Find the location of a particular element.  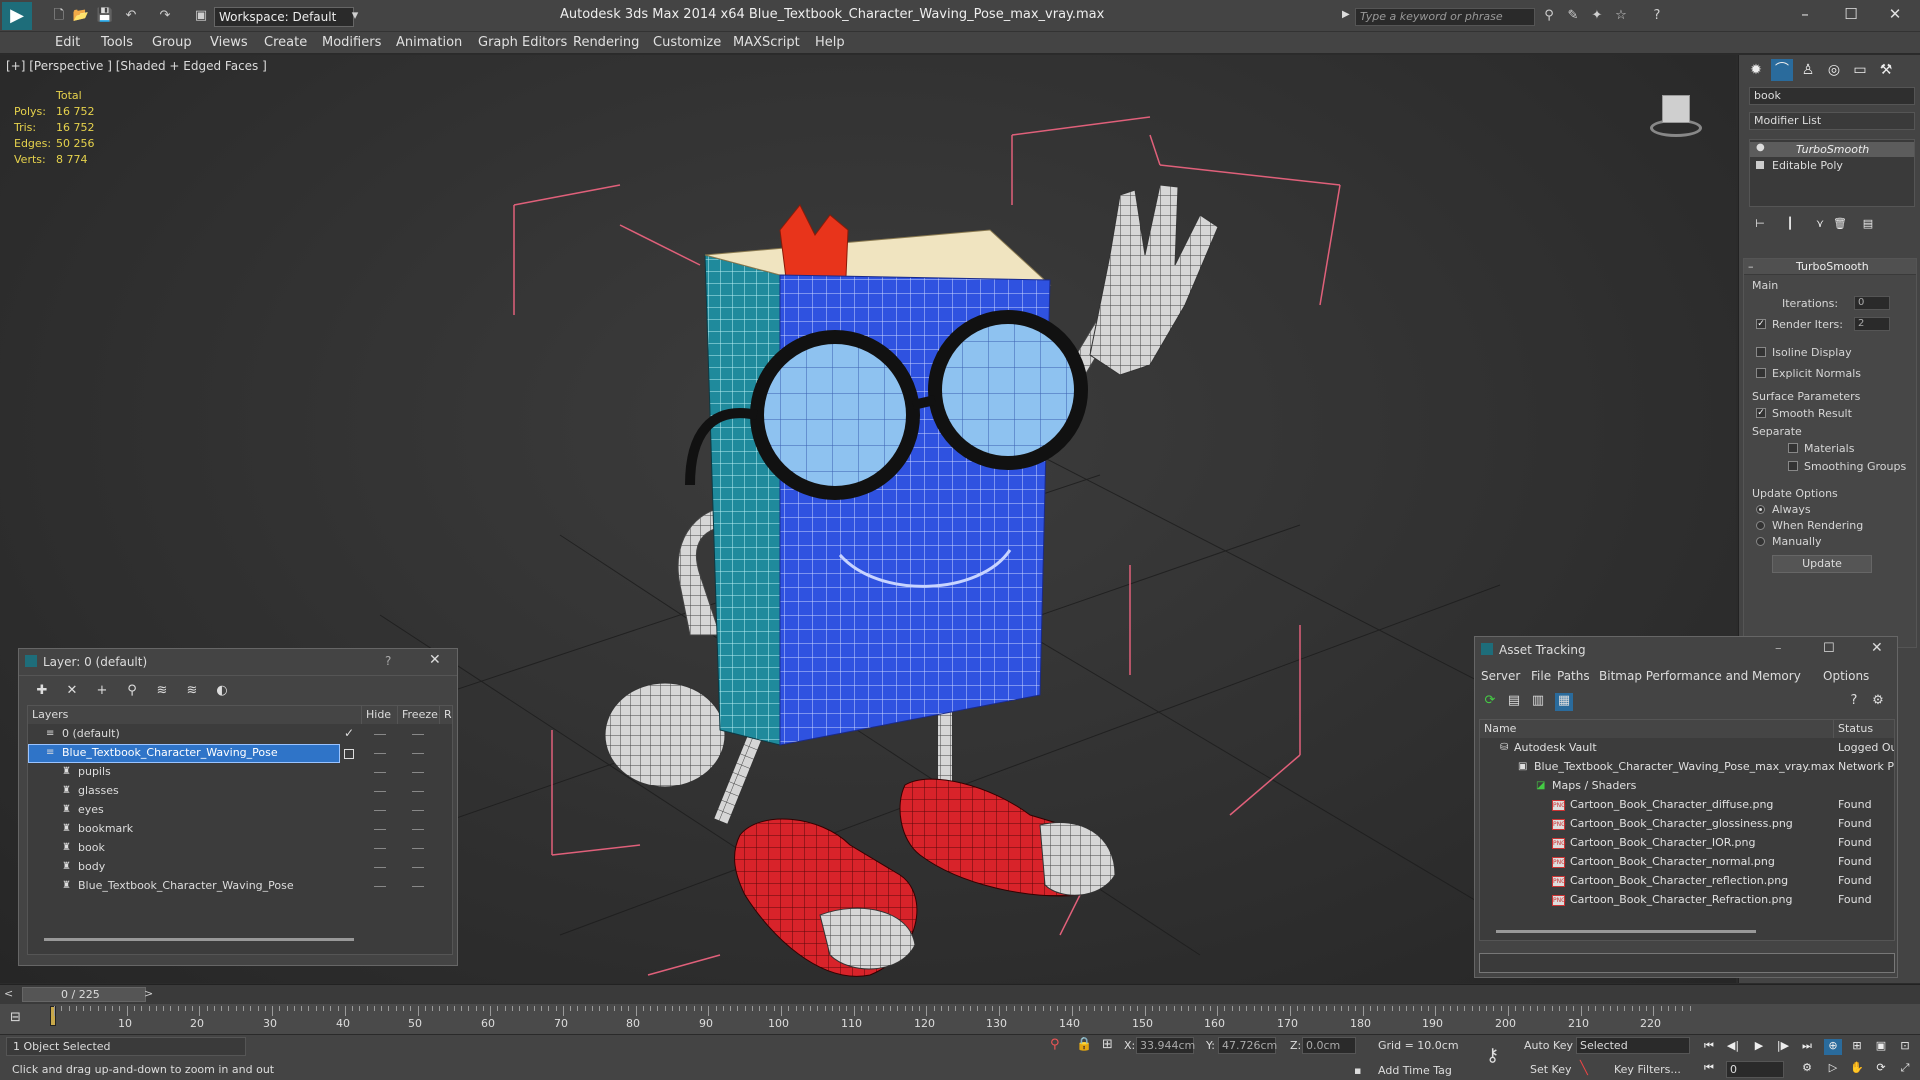

zoom-extents-icon: ▣ is located at coordinates (1881, 1047).